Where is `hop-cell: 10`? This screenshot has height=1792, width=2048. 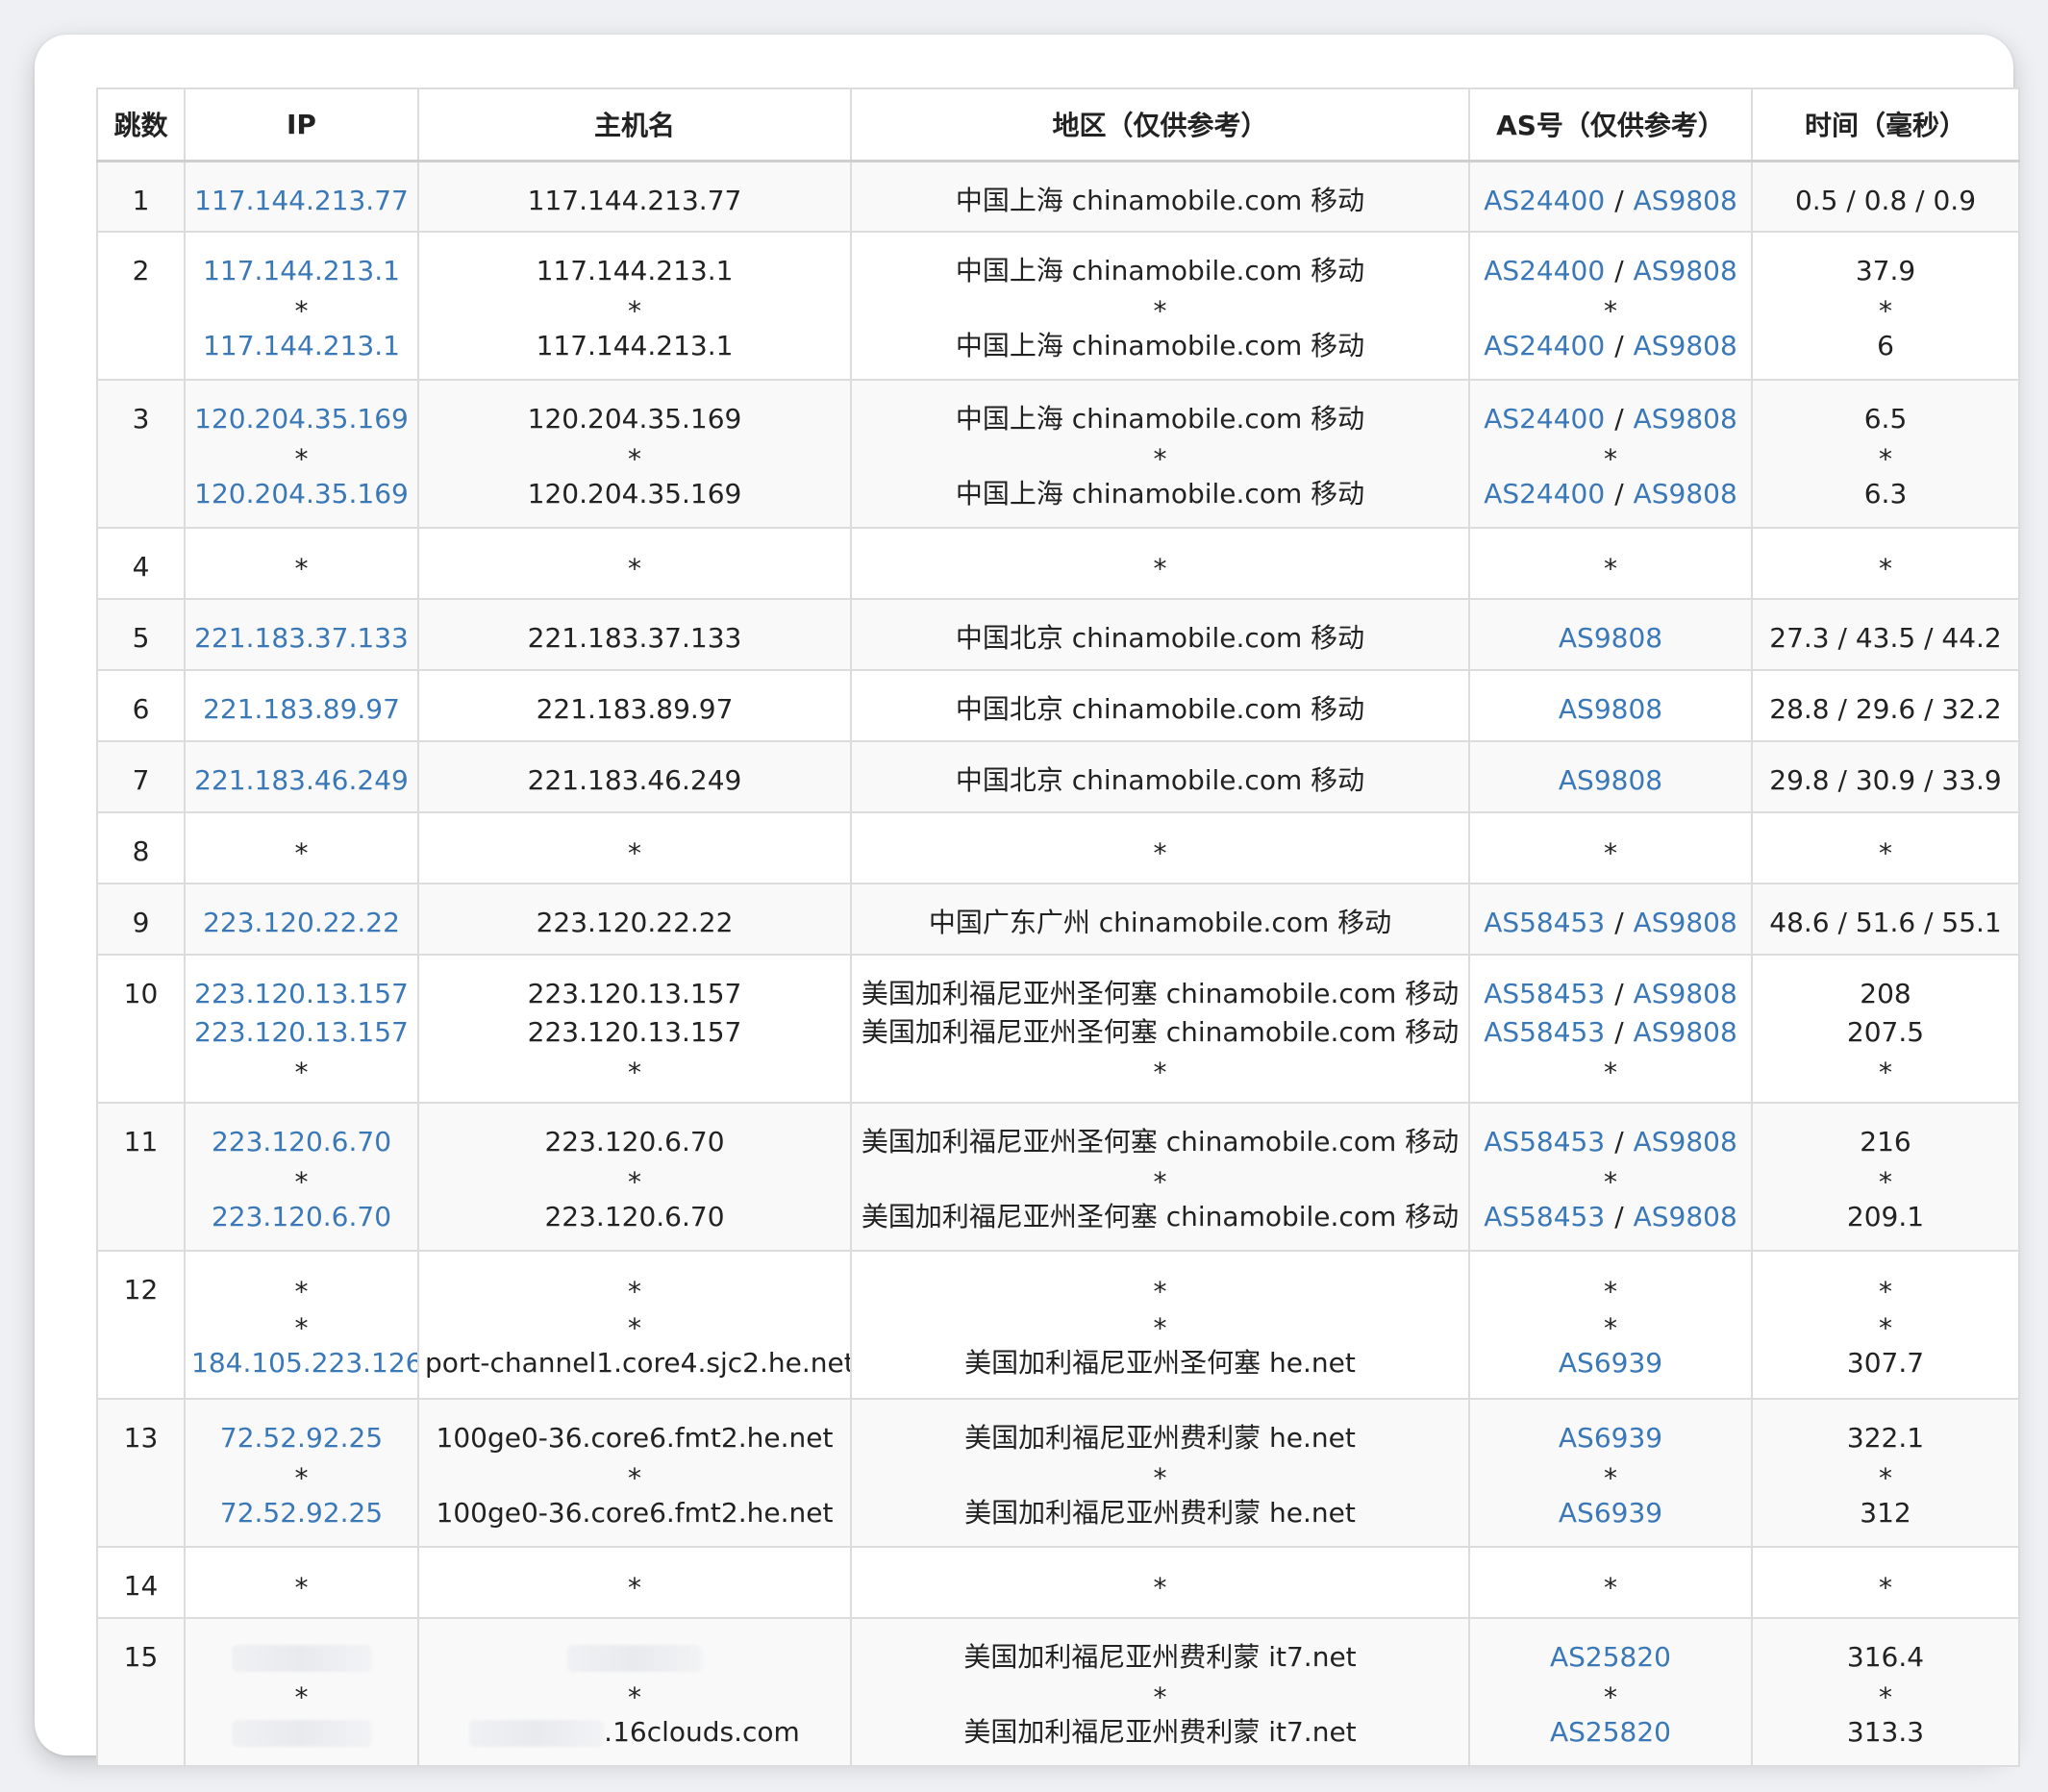
hop-cell: 10 is located at coordinates (141, 1029).